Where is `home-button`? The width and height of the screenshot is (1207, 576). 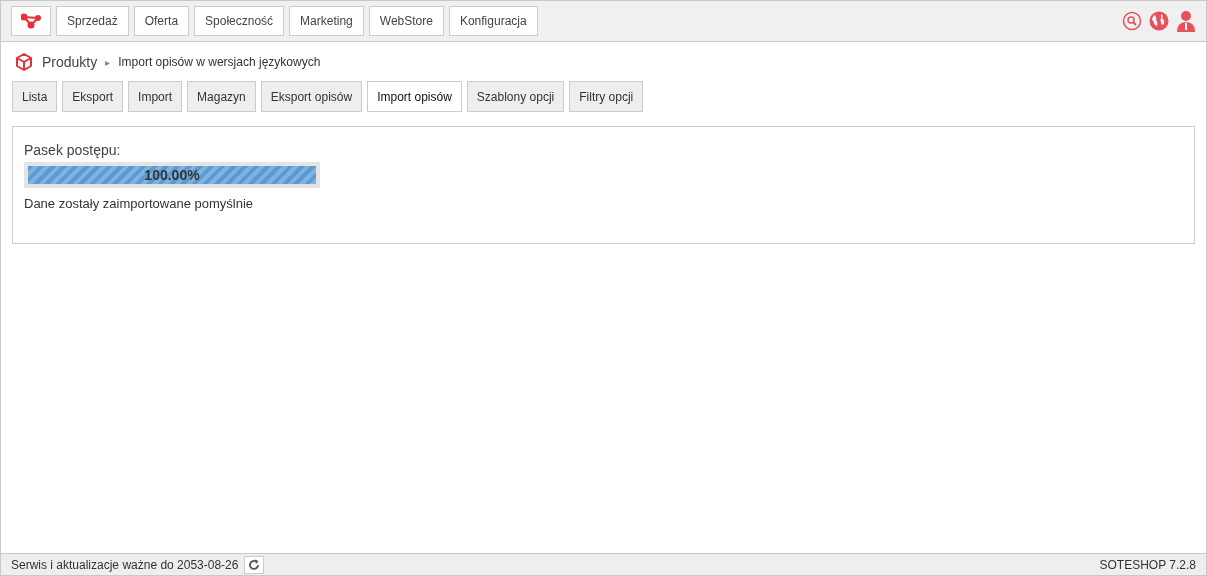
home-button is located at coordinates (31, 21).